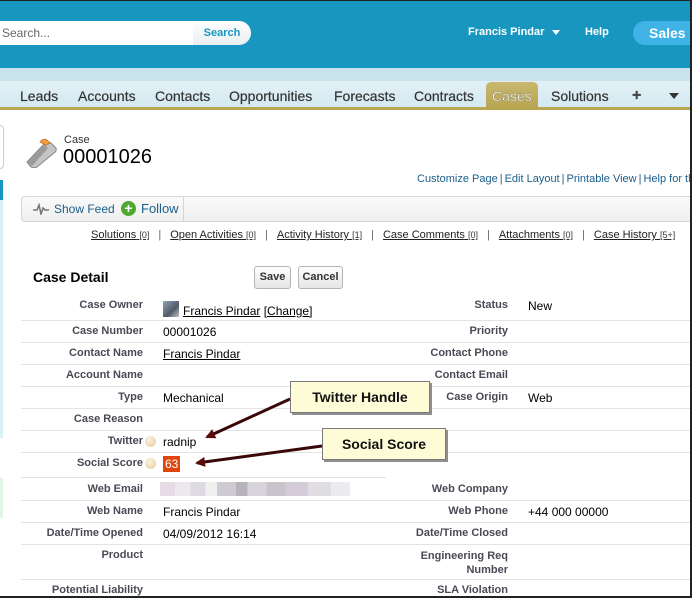 The width and height of the screenshot is (692, 598). Describe the element at coordinates (637, 95) in the screenshot. I see `add-tab-icon: +` at that location.